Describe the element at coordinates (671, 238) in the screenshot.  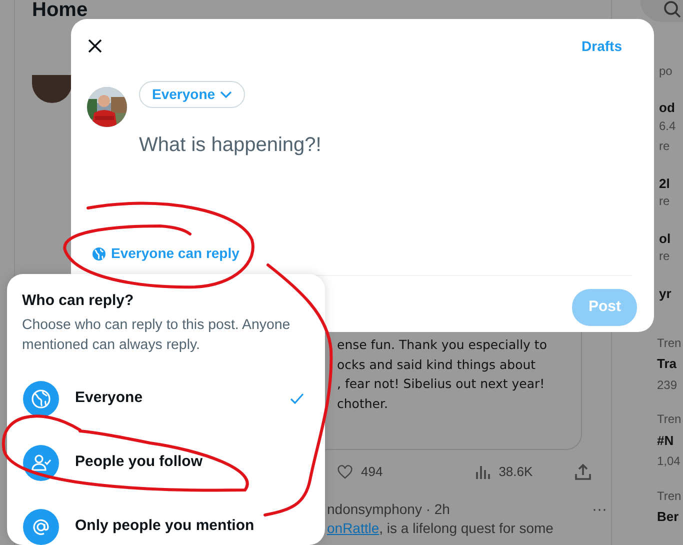
I see `trend-title: ol` at that location.